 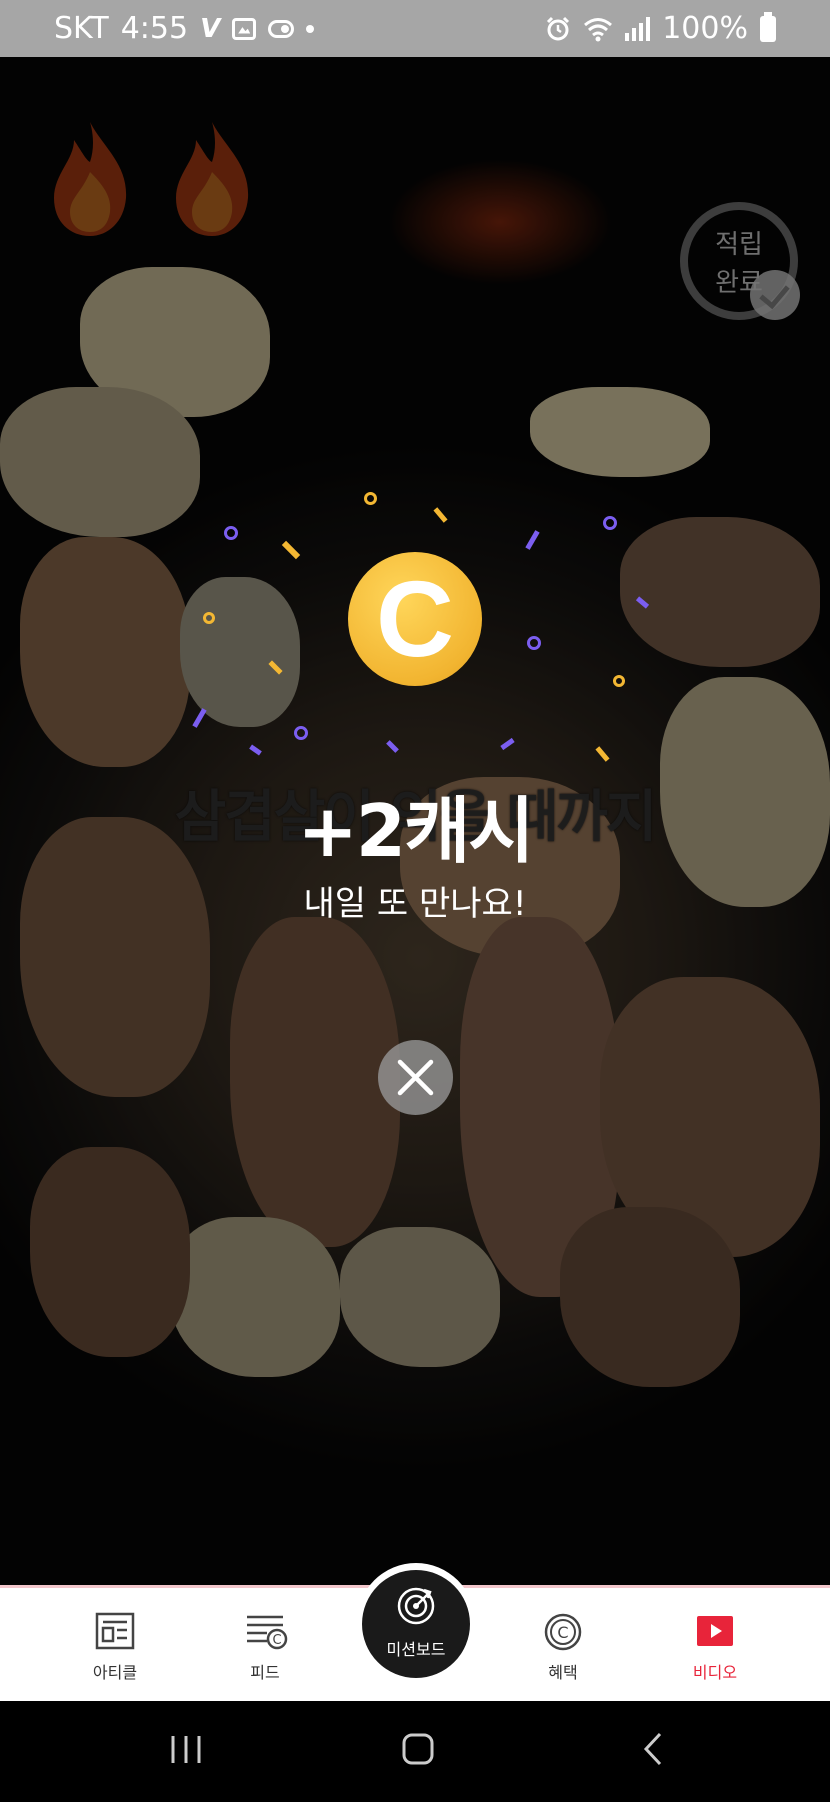 What do you see at coordinates (416, 1606) in the screenshot?
I see `target-icon` at bounding box center [416, 1606].